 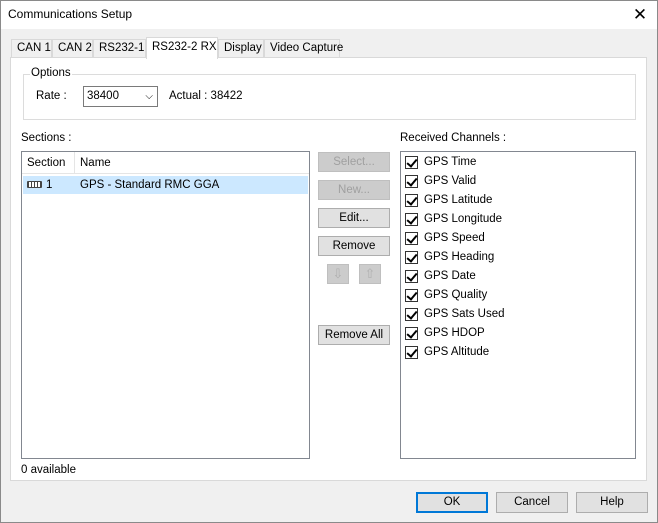 What do you see at coordinates (459, 257) in the screenshot?
I see `channel-label: GPS Heading` at bounding box center [459, 257].